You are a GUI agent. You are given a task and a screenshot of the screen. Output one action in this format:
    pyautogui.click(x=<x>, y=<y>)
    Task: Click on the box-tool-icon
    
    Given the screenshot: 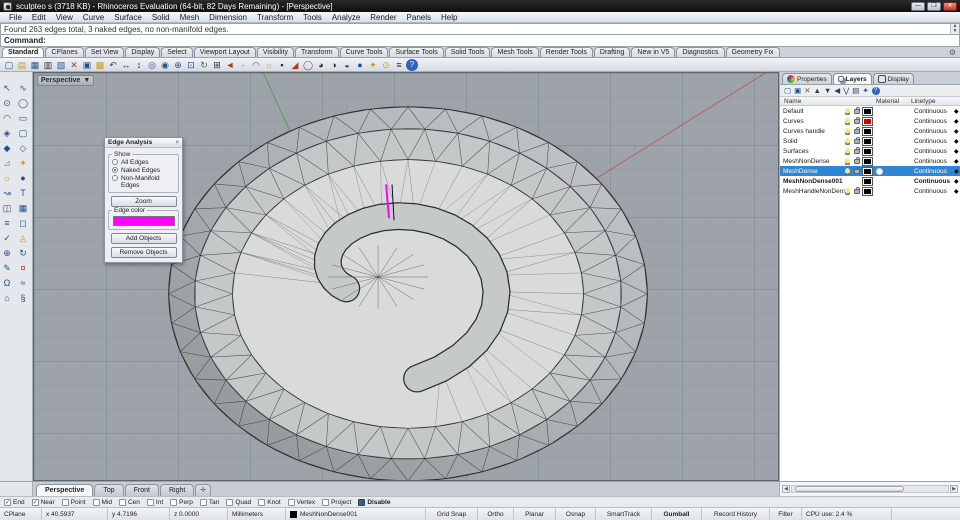 What is the action you would take?
    pyautogui.click(x=7, y=148)
    